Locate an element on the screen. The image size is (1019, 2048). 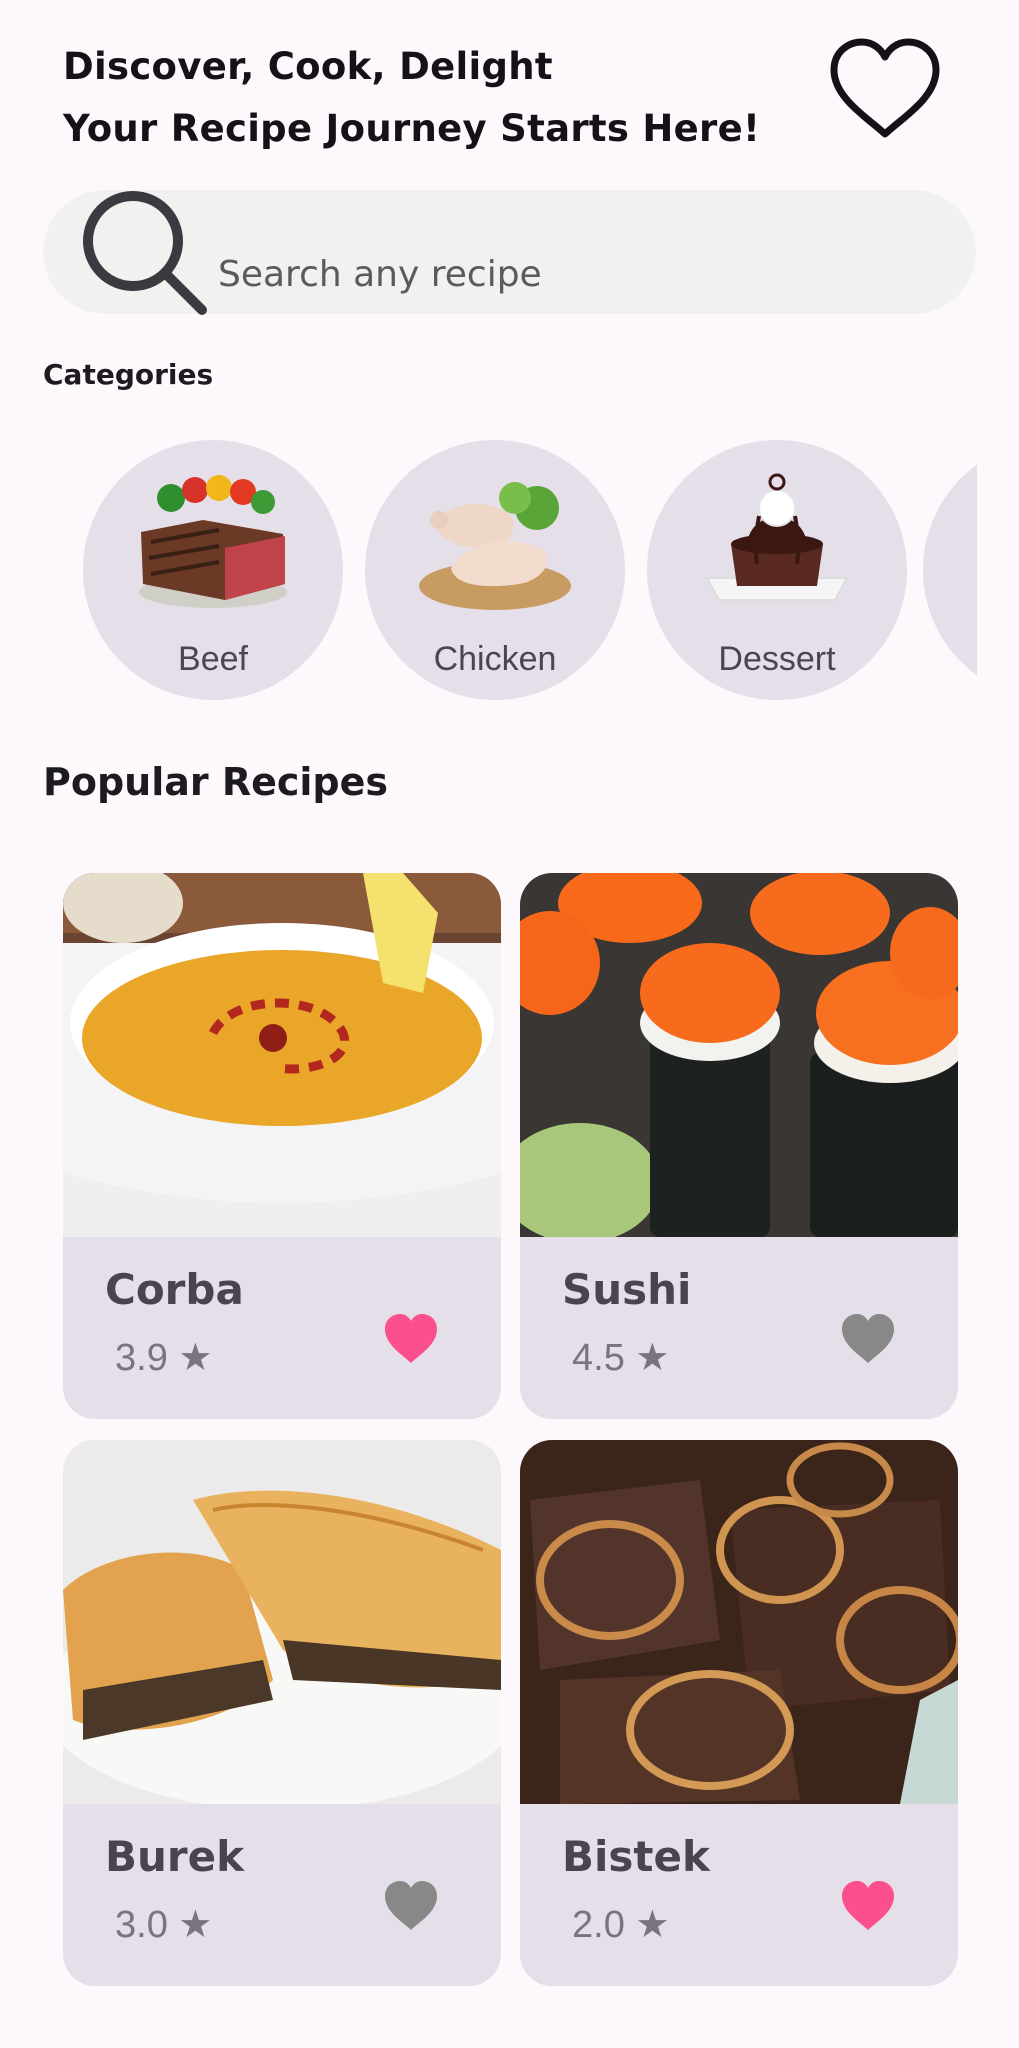
search-input is located at coordinates (568, 268).